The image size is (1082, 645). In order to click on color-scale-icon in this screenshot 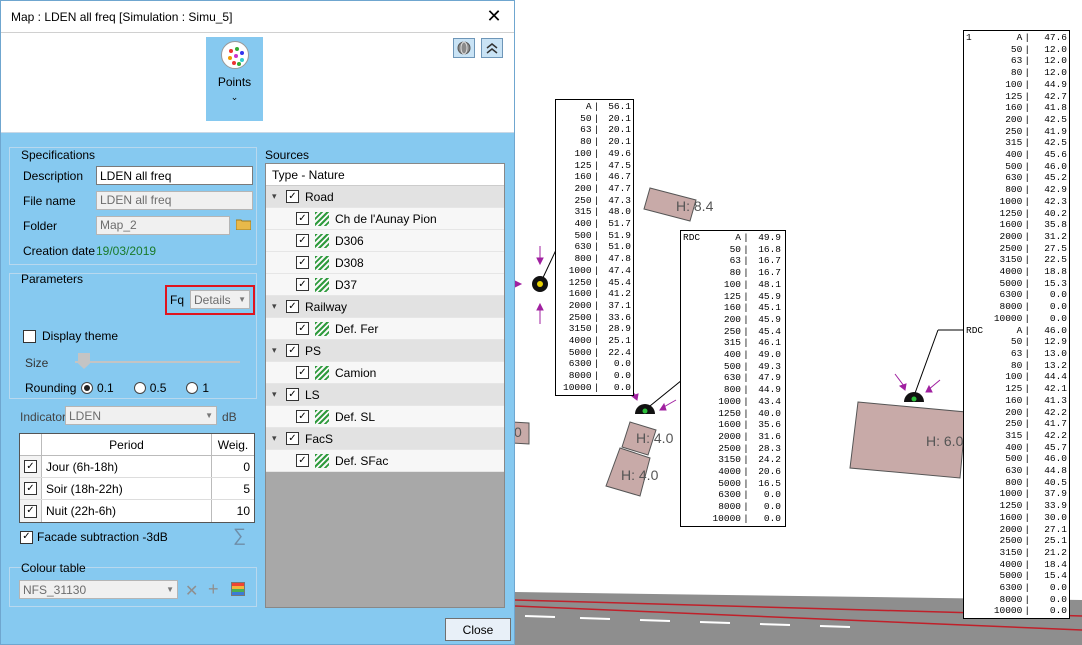, I will do `click(238, 589)`.